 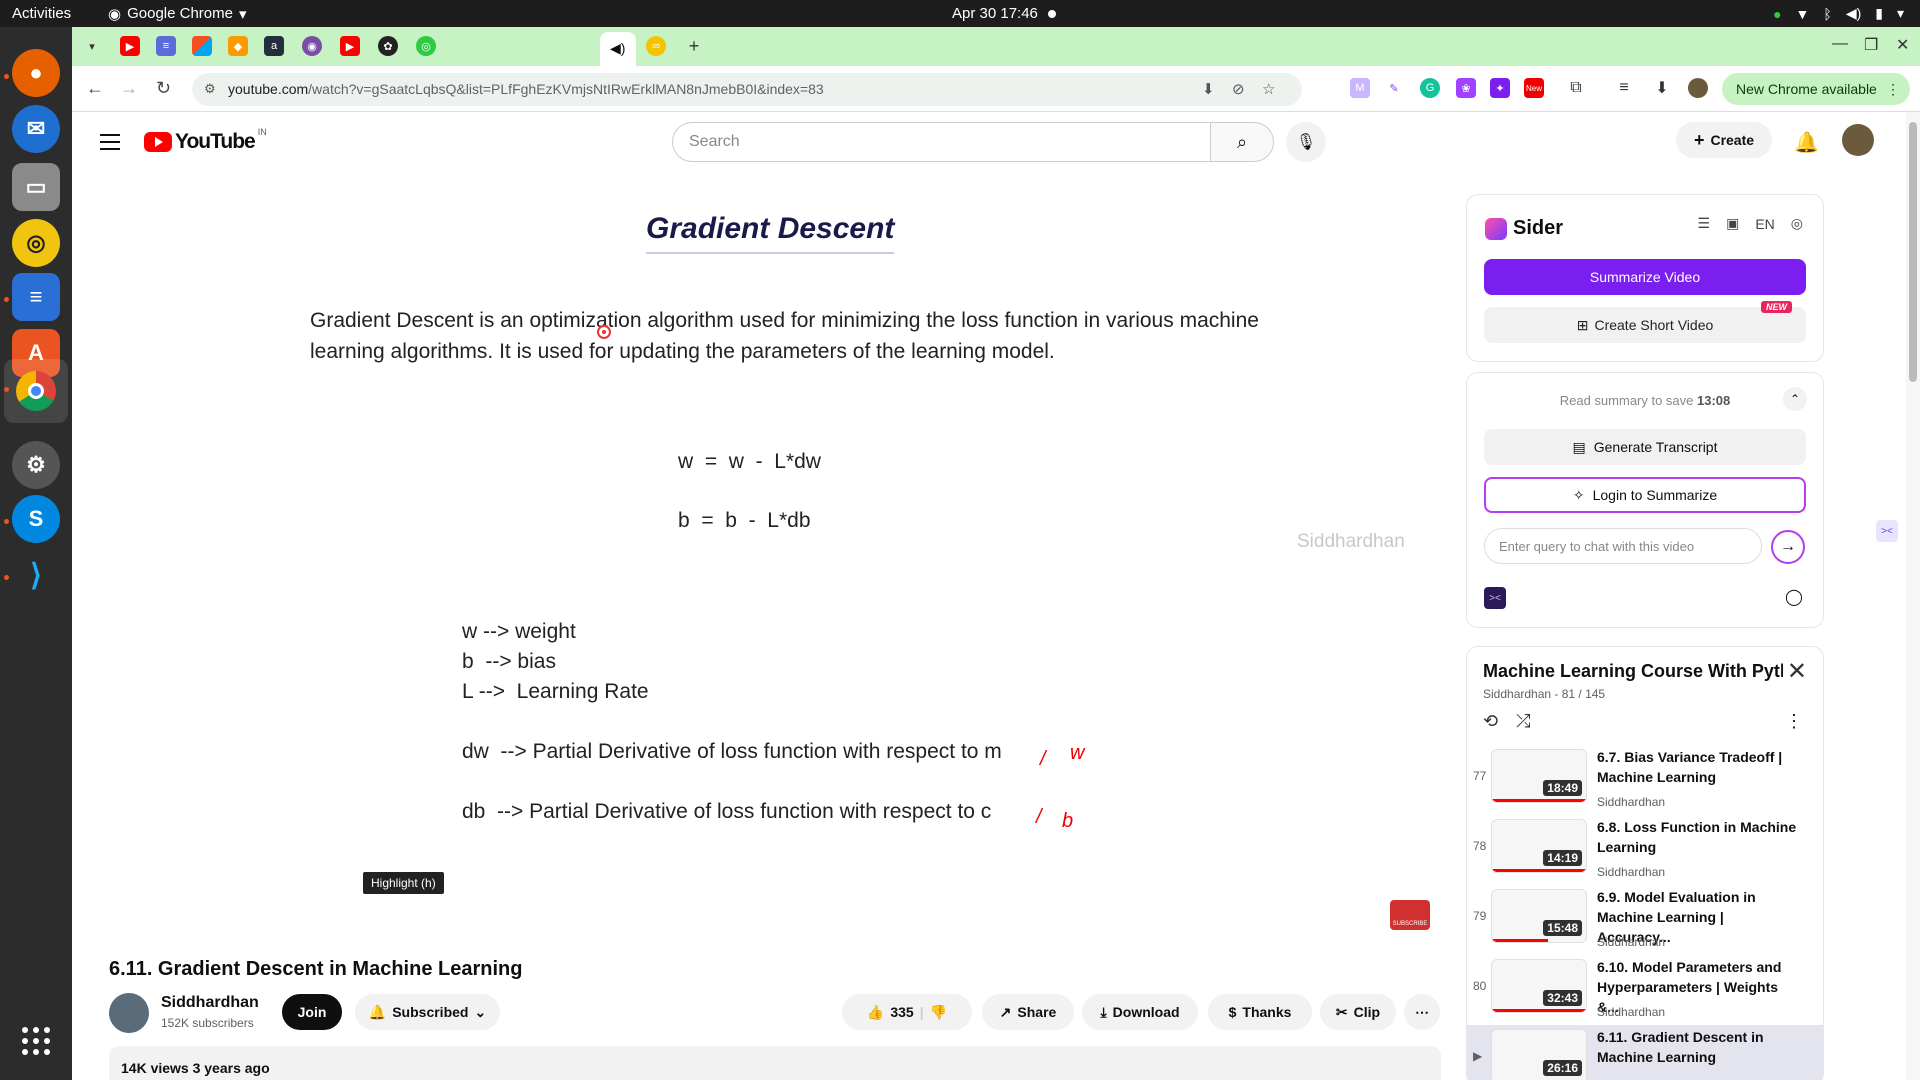 What do you see at coordinates (426, 46) in the screenshot?
I see `tab-green: ◎` at bounding box center [426, 46].